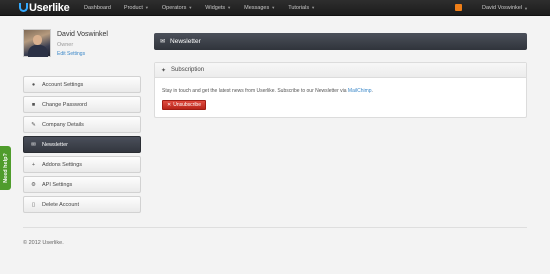  I want to click on footer-divider, so click(275, 227).